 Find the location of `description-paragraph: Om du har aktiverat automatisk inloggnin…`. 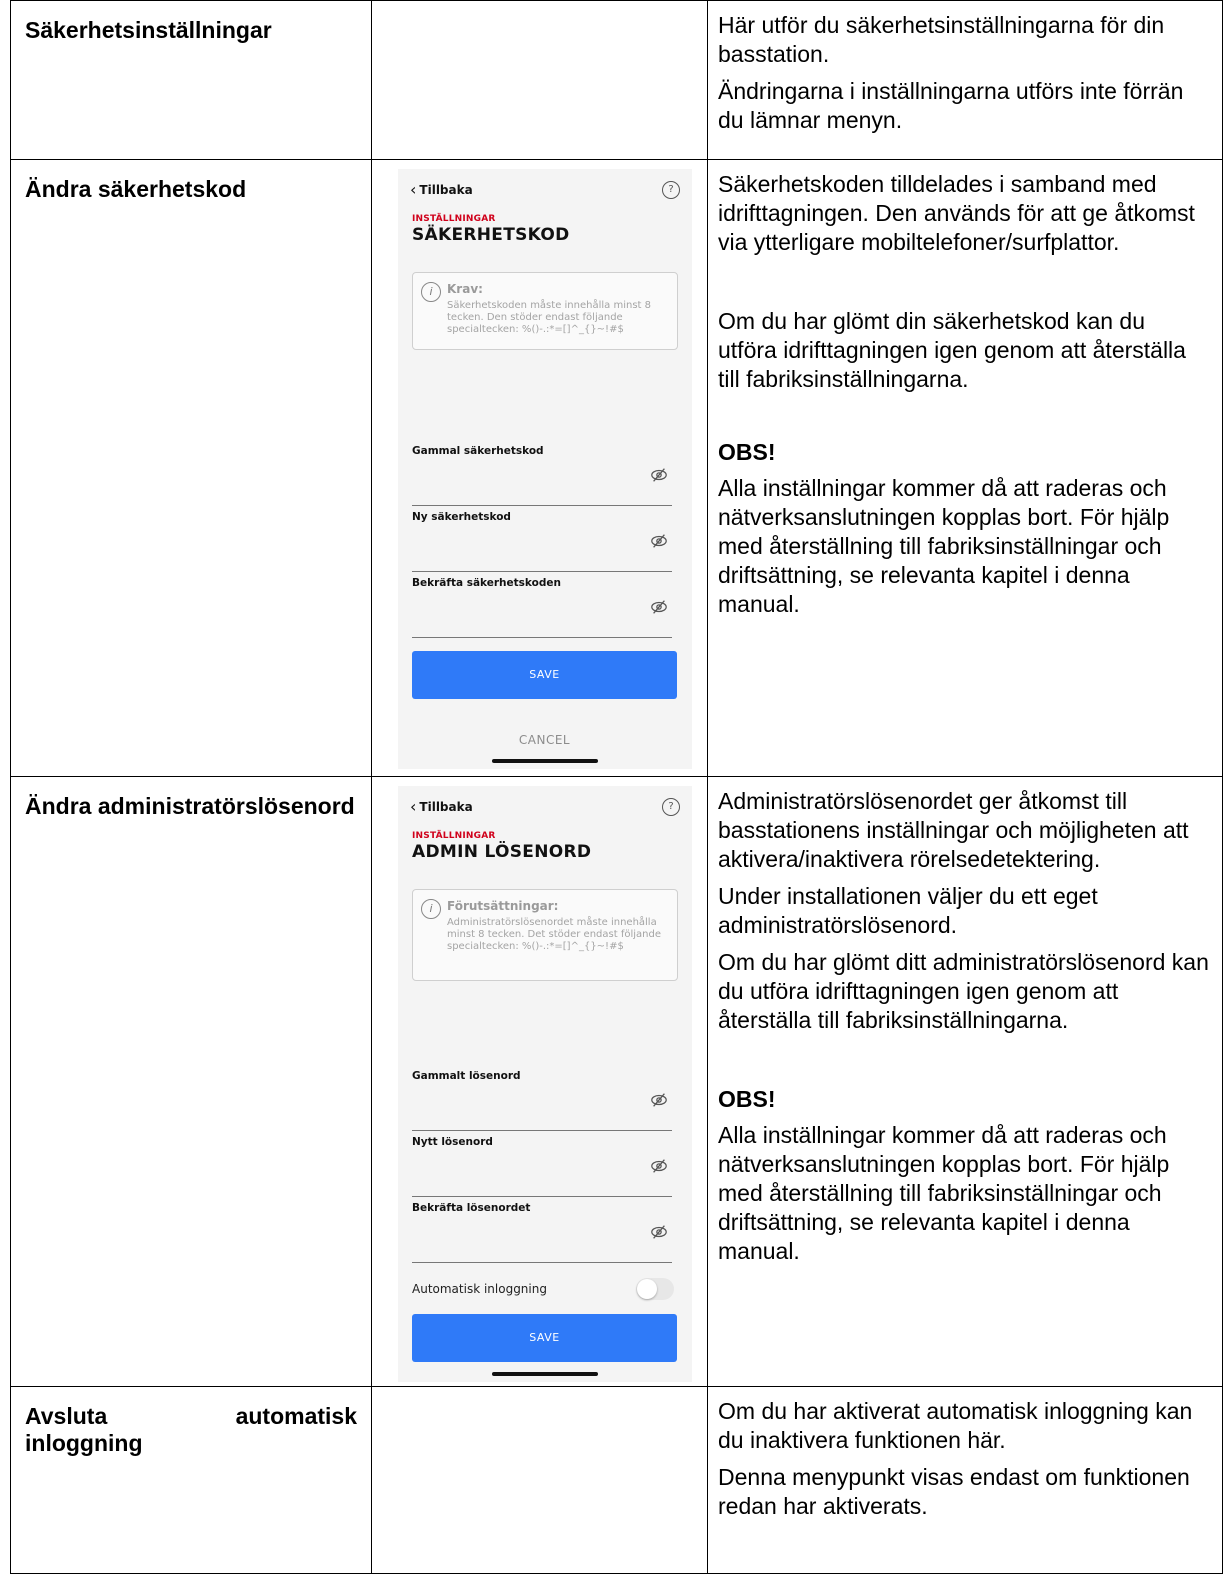

description-paragraph: Om du har aktiverat automatisk inloggnin… is located at coordinates (955, 1425).